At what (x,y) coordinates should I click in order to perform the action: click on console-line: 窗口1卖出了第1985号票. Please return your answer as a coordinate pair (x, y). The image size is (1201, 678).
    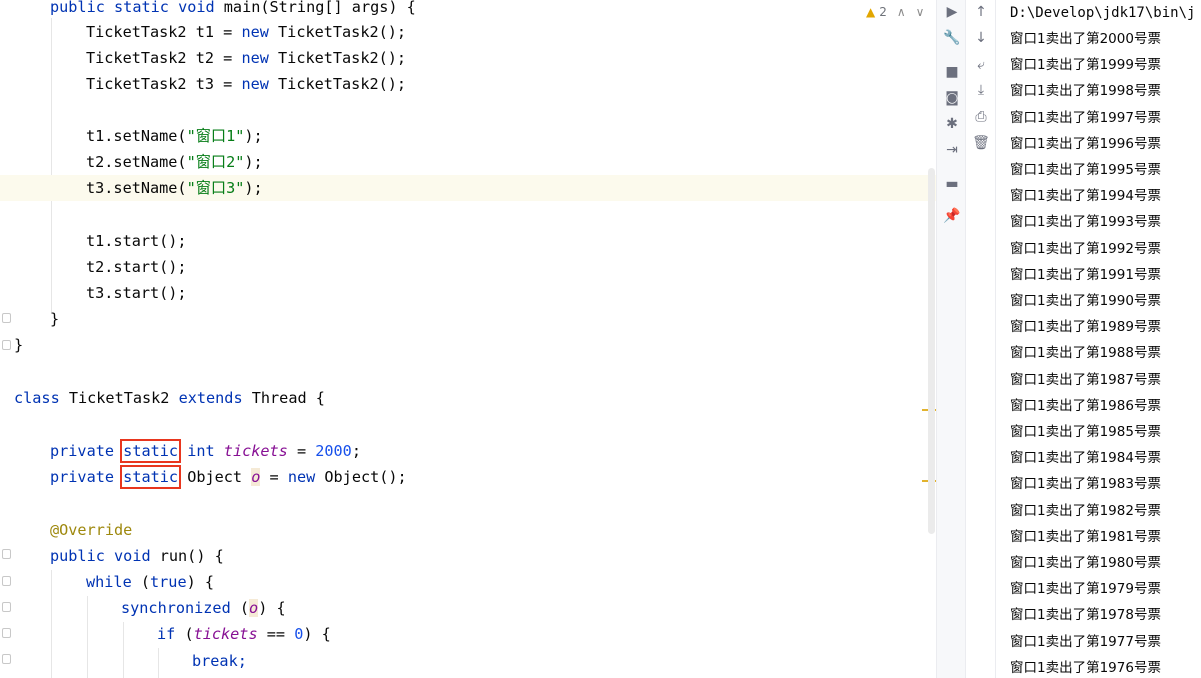
    Looking at the image, I should click on (1085, 432).